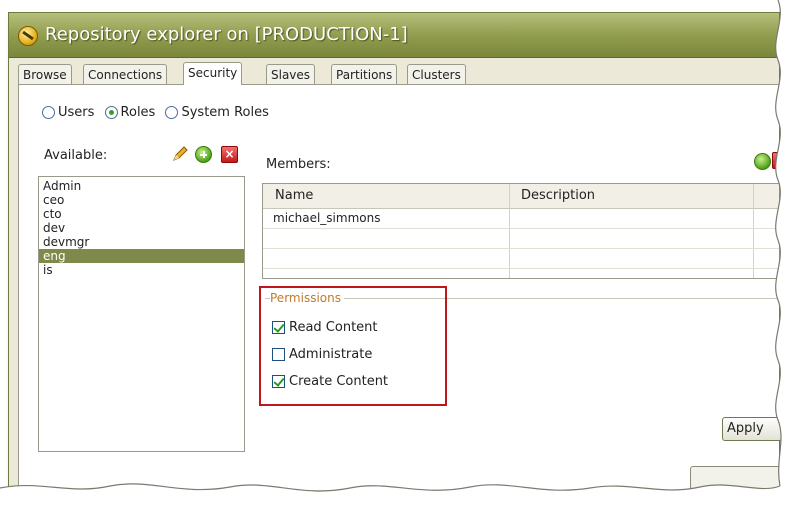 This screenshot has width=791, height=512. What do you see at coordinates (141, 200) in the screenshot?
I see `list-item: ceo` at bounding box center [141, 200].